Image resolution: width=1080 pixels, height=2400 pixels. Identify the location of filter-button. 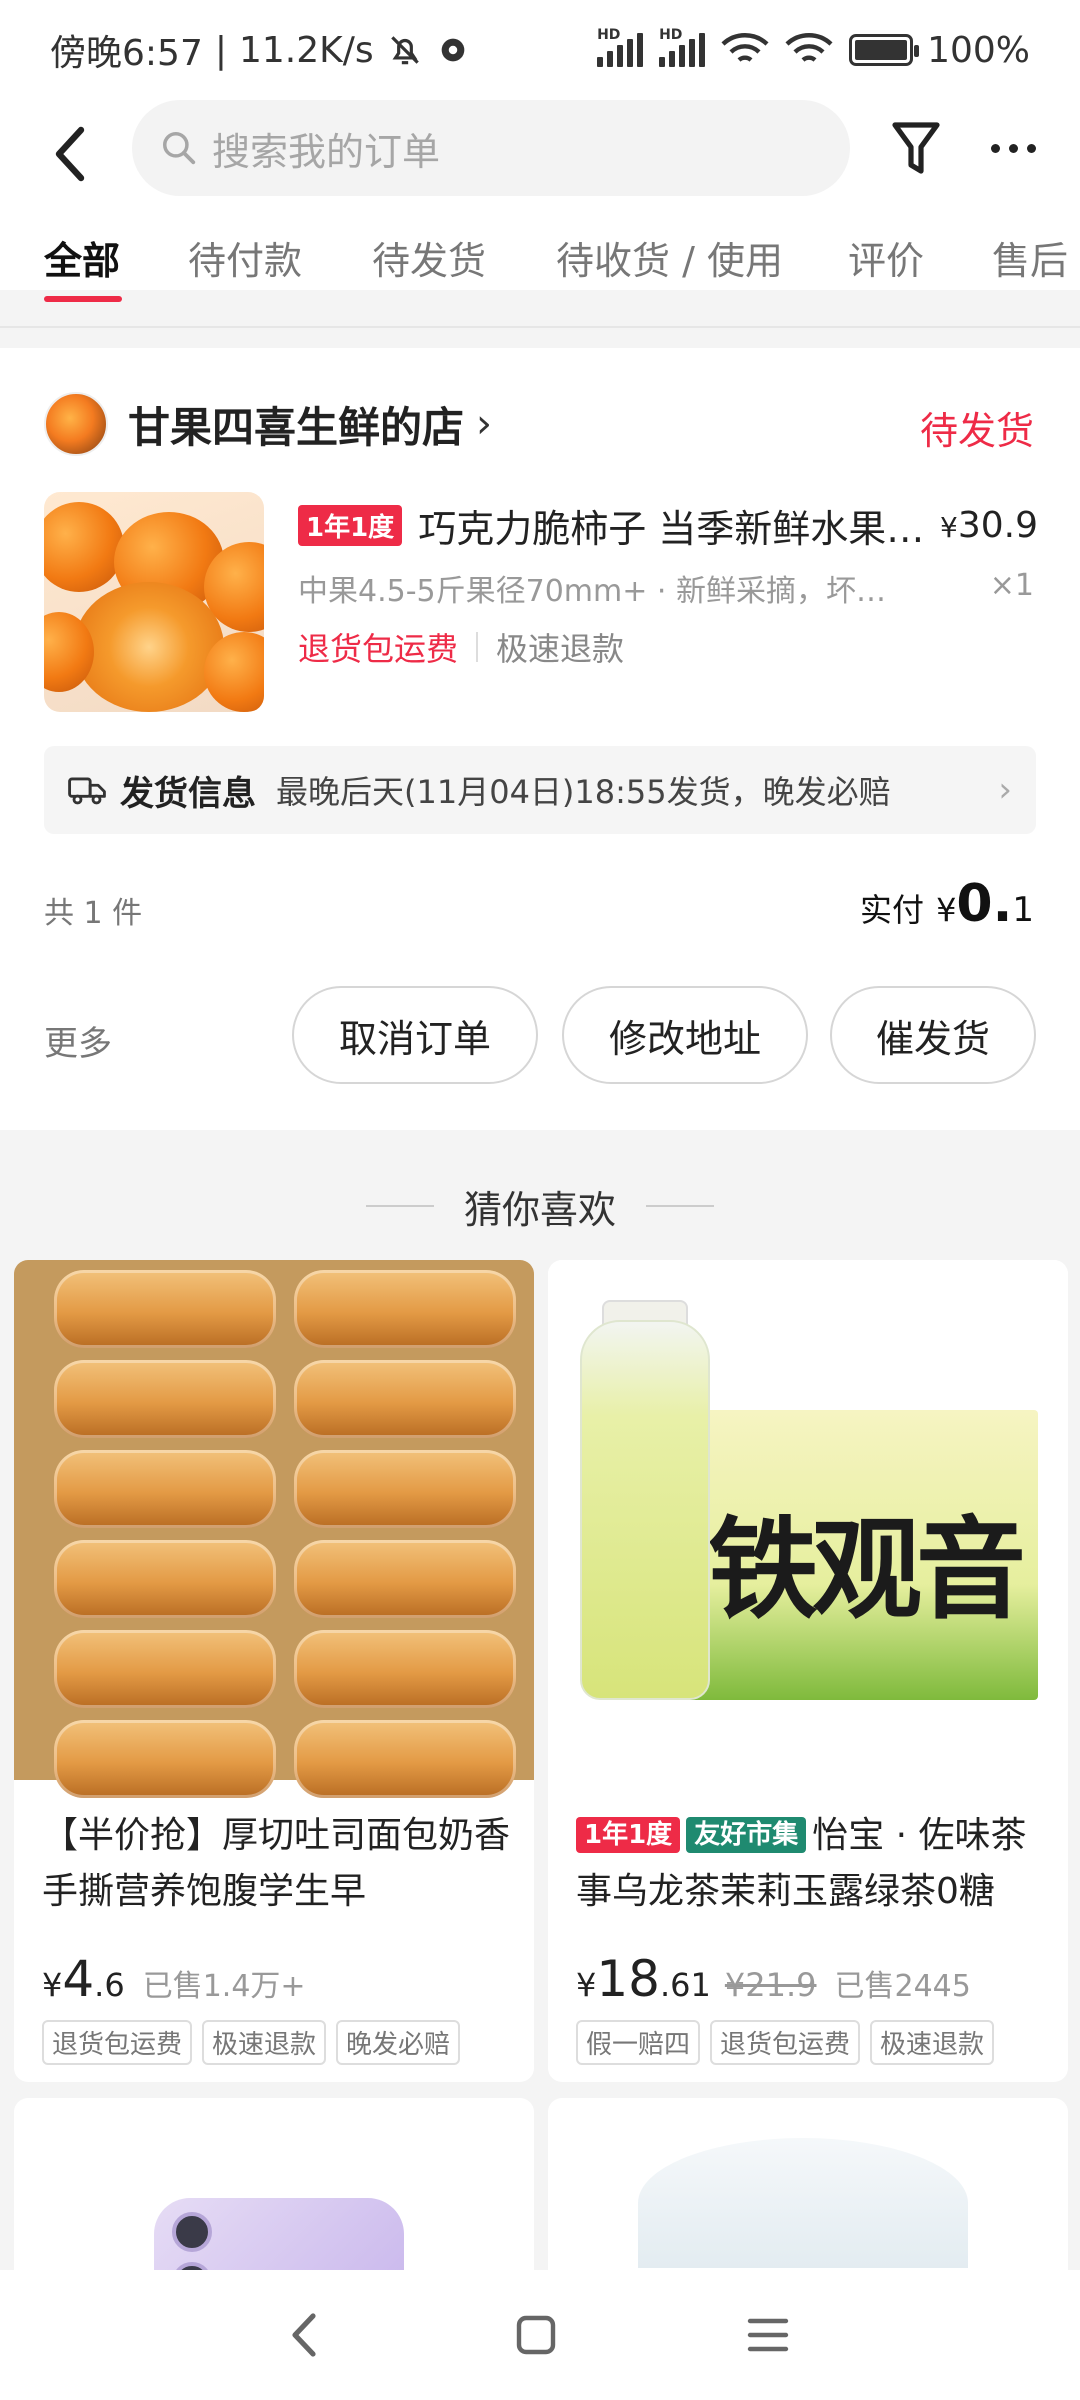
(916, 148).